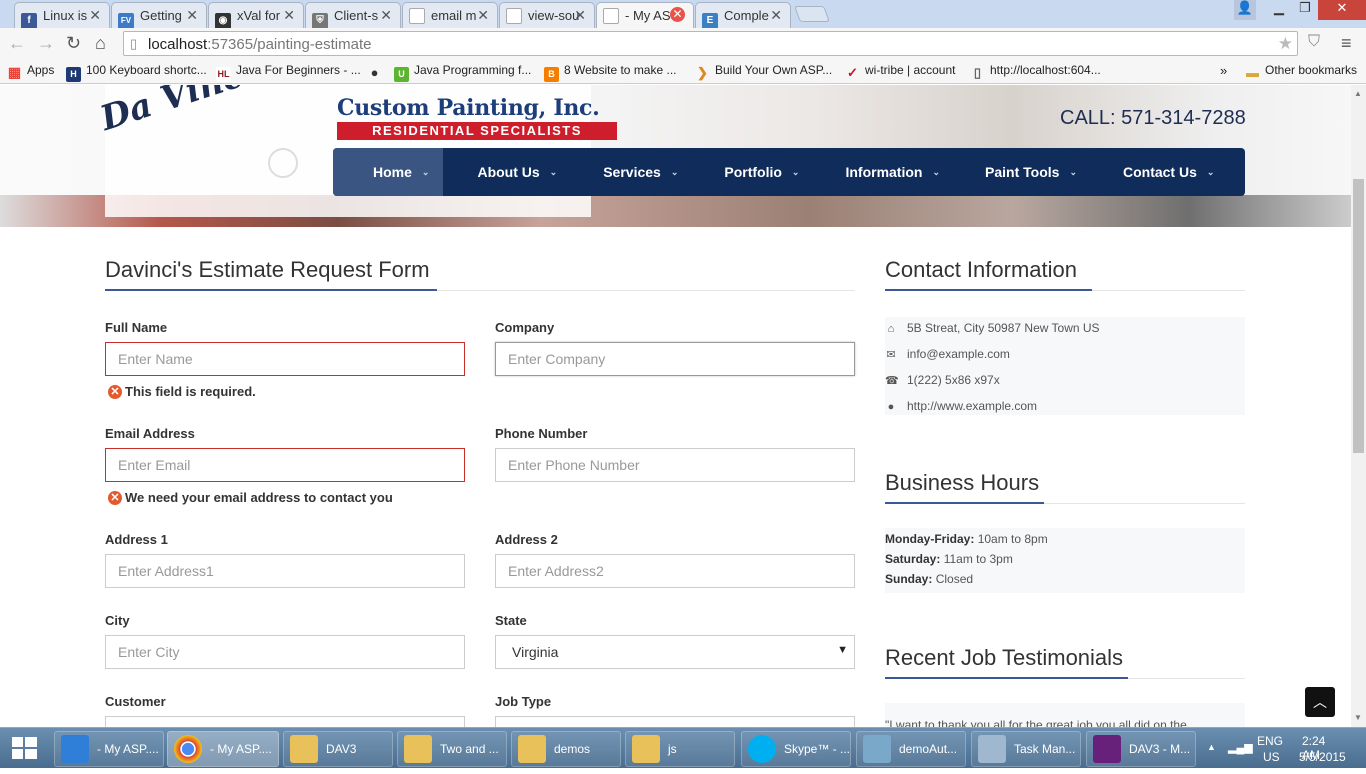  I want to click on window-close-button: ✕, so click(1342, 10).